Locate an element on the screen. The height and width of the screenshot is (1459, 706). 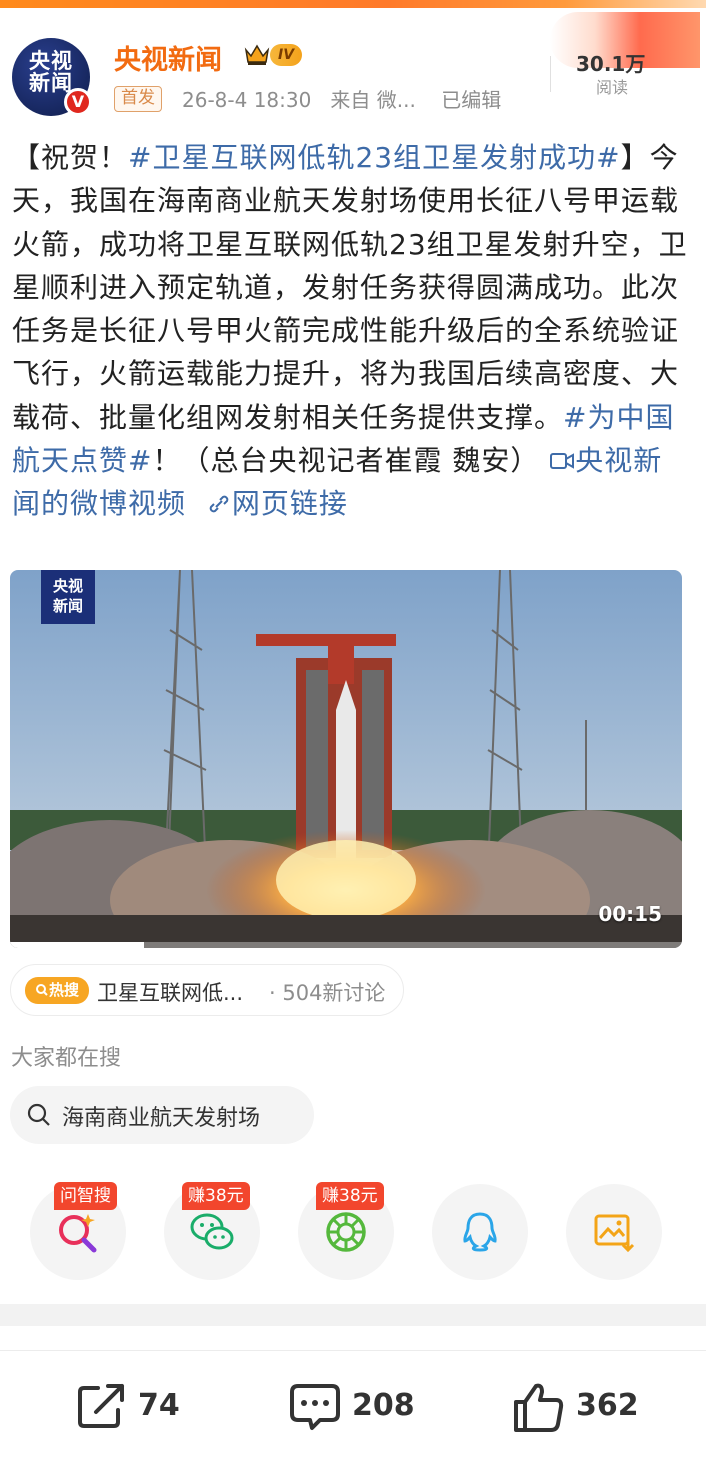
section-divider is located at coordinates (353, 1315).